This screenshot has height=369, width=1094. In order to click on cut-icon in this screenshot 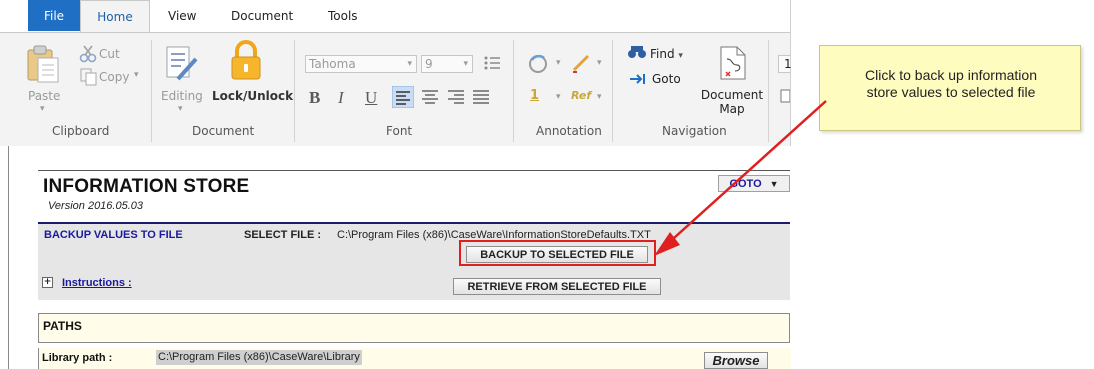, I will do `click(88, 54)`.